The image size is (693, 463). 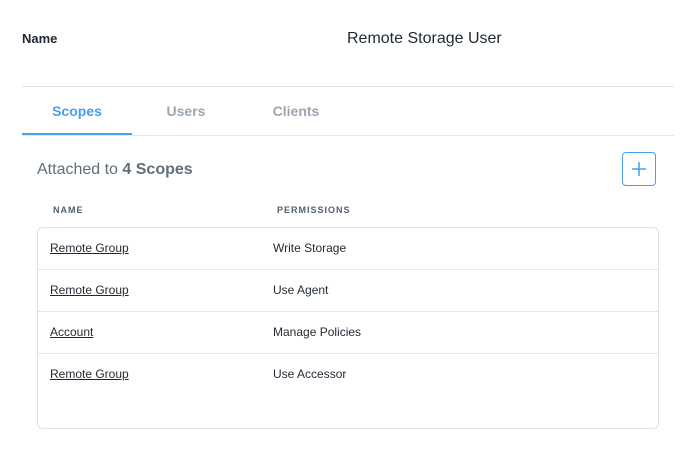 I want to click on scope-name-link: Account, so click(x=71, y=332).